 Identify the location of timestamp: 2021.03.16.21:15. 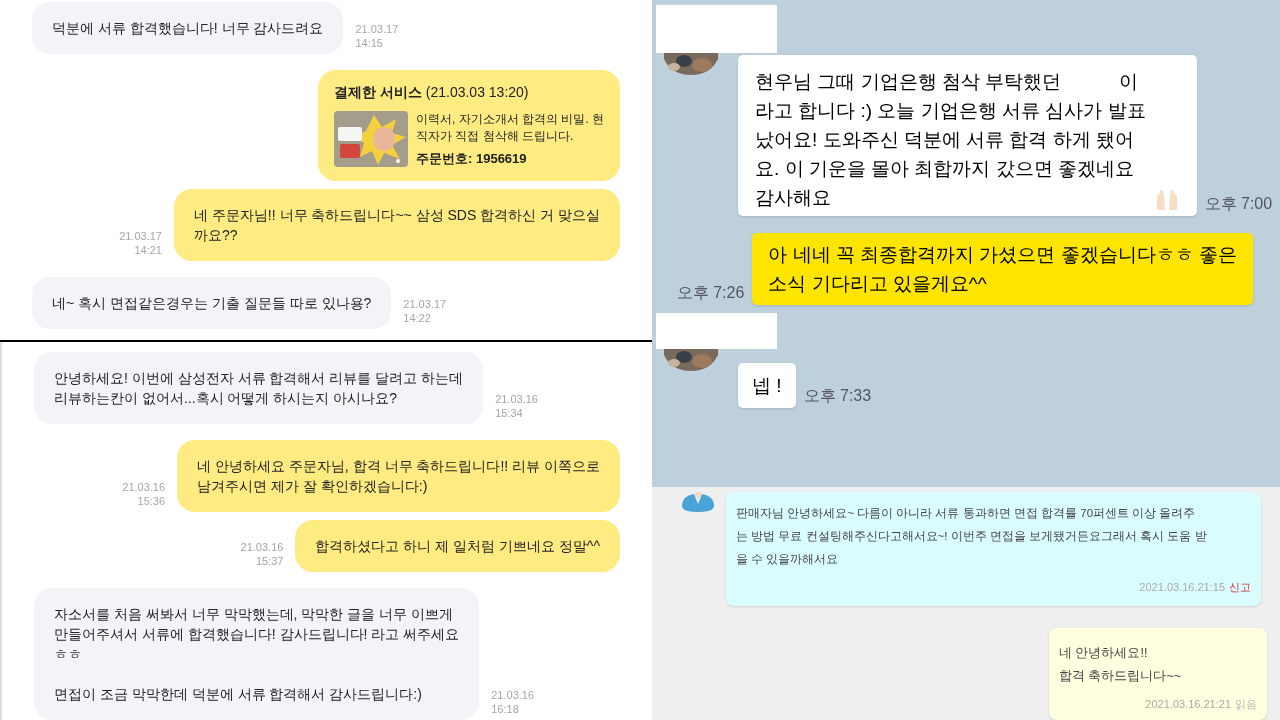
(1182, 587).